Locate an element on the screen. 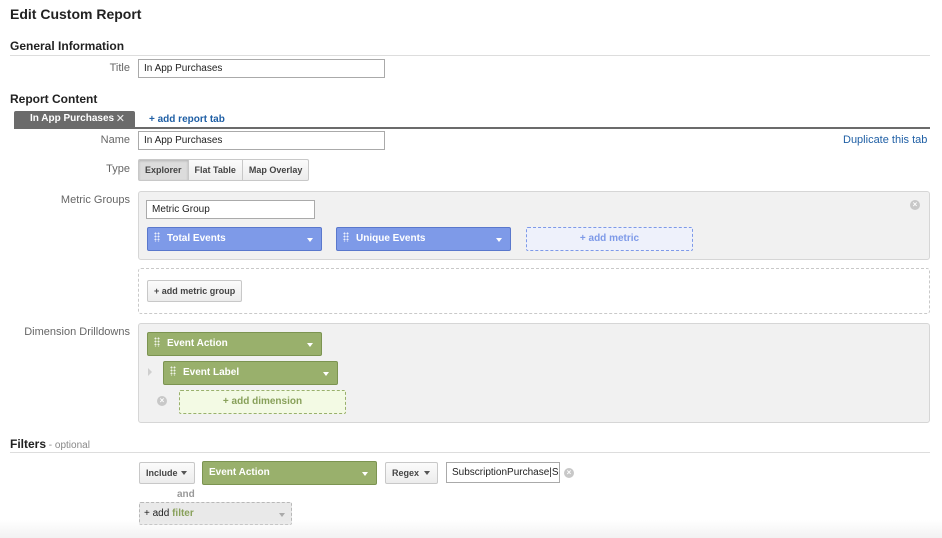 This screenshot has height=538, width=942. filter-match-type-select: Regex is located at coordinates (411, 473).